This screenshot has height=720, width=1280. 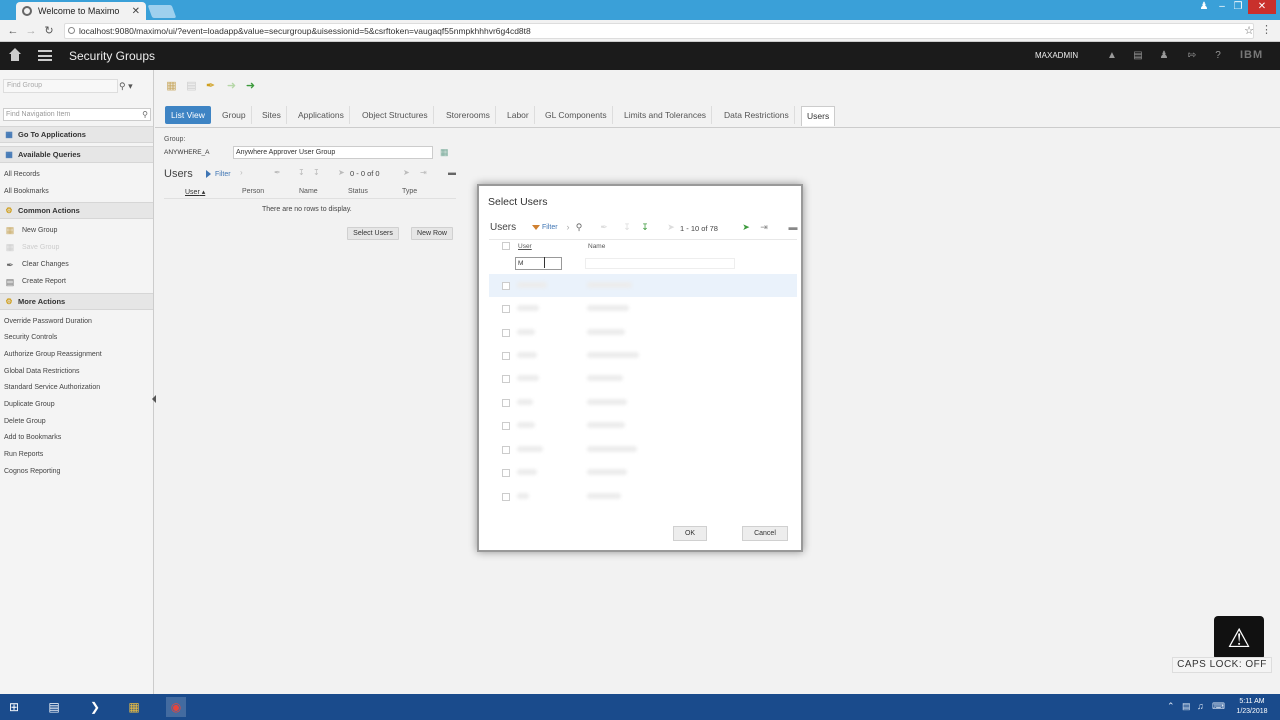 What do you see at coordinates (76, 301) in the screenshot?
I see `more-actions: ⚙ More Actions` at bounding box center [76, 301].